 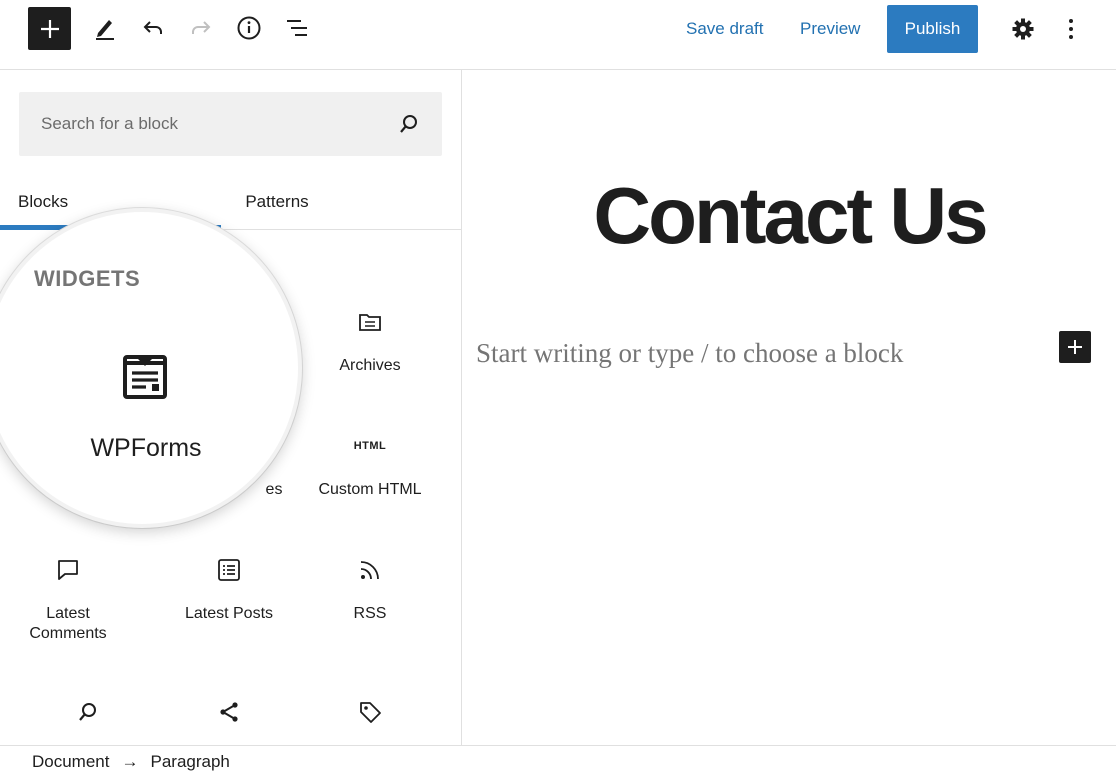 What do you see at coordinates (370, 489) in the screenshot?
I see `block-item-label: Custom HTML` at bounding box center [370, 489].